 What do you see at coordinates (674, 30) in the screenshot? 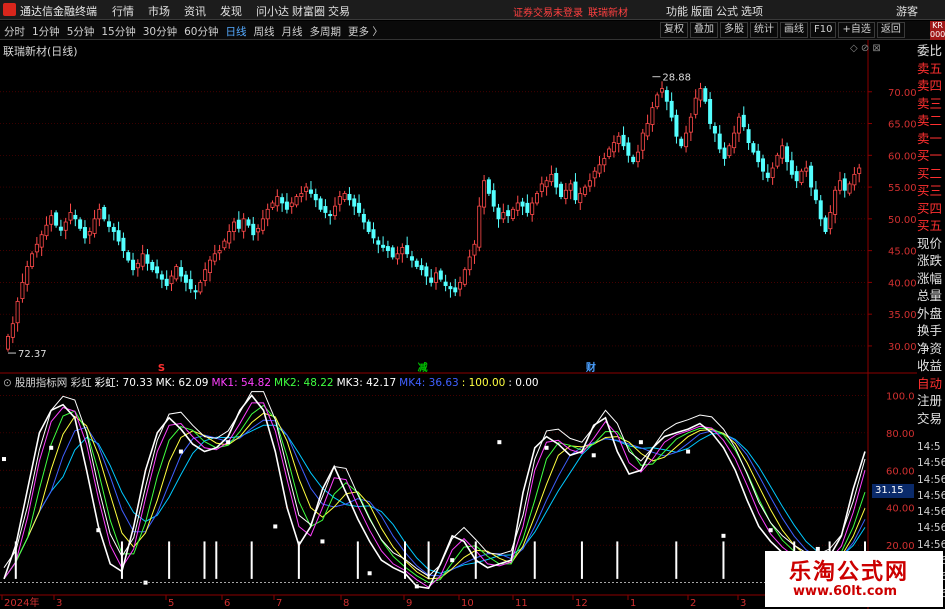
I see `tool-button: 复权` at bounding box center [674, 30].